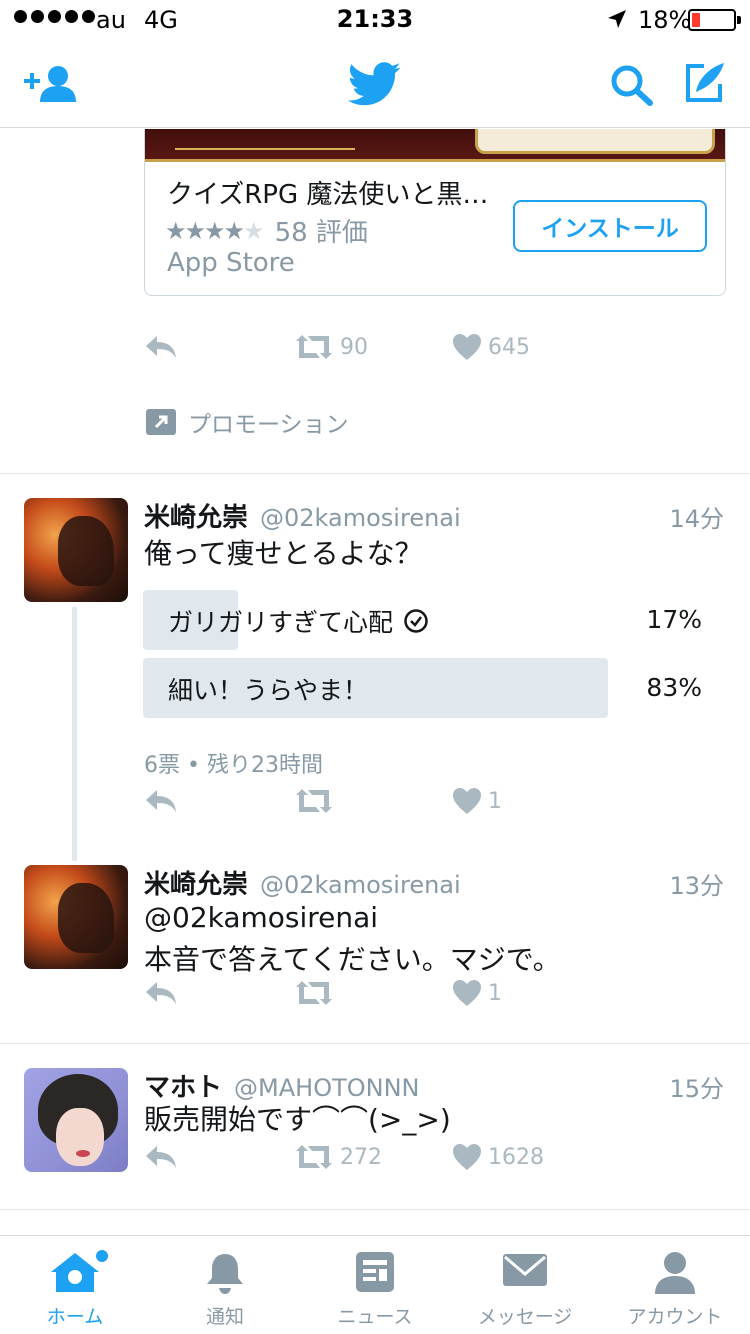 Image resolution: width=750 pixels, height=1334 pixels. Describe the element at coordinates (416, 621) in the screenshot. I see `check-circle-icon` at that location.